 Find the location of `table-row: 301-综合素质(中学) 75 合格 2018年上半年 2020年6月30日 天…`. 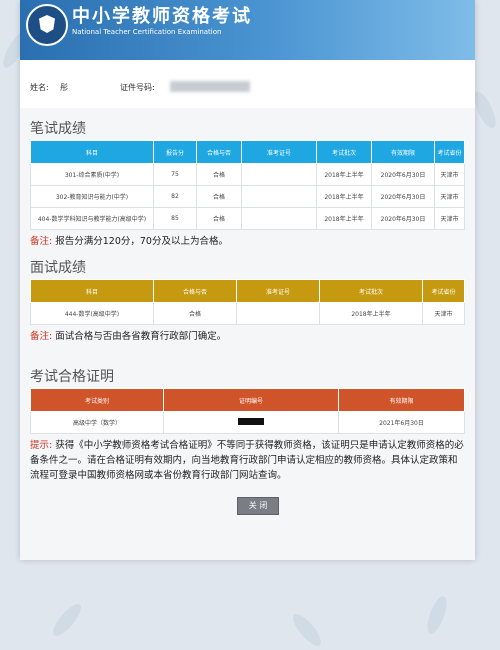

table-row: 301-综合素质(中学) 75 合格 2018年上半年 2020年6月30日 天… is located at coordinates (247, 174).